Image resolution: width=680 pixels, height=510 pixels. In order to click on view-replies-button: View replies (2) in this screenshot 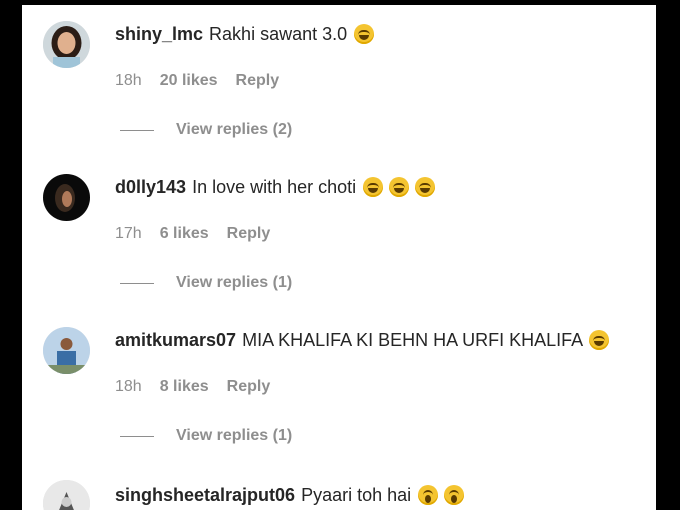, I will do `click(206, 130)`.